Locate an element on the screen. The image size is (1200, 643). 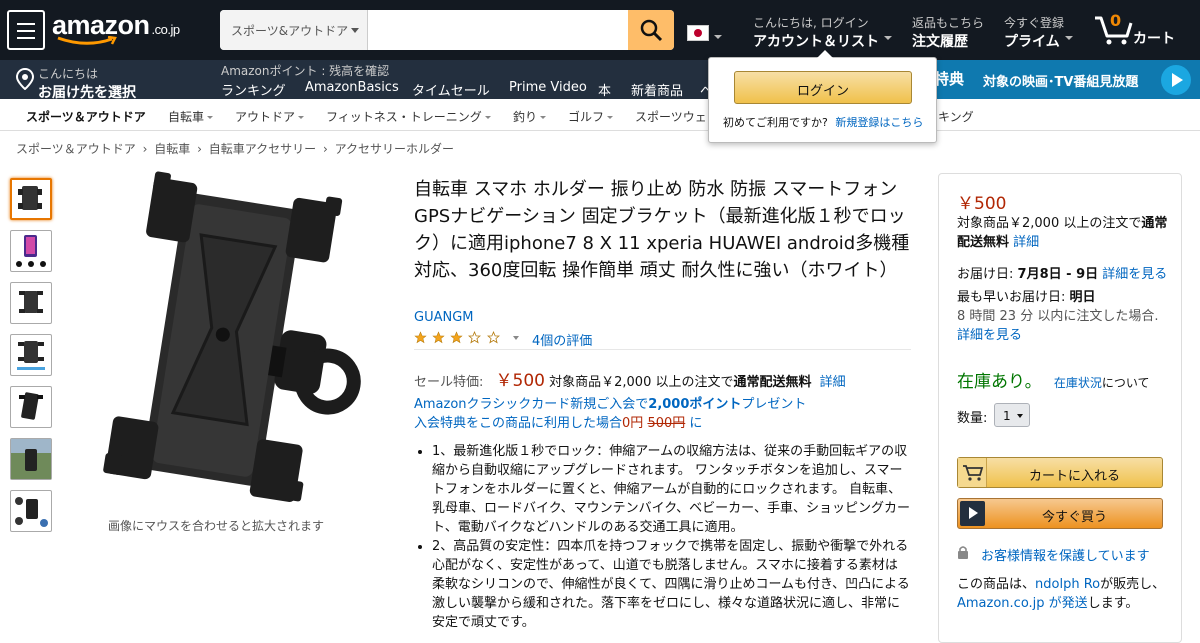
breadcrumb-item: スポーツ＆アウトドア is located at coordinates (76, 149).